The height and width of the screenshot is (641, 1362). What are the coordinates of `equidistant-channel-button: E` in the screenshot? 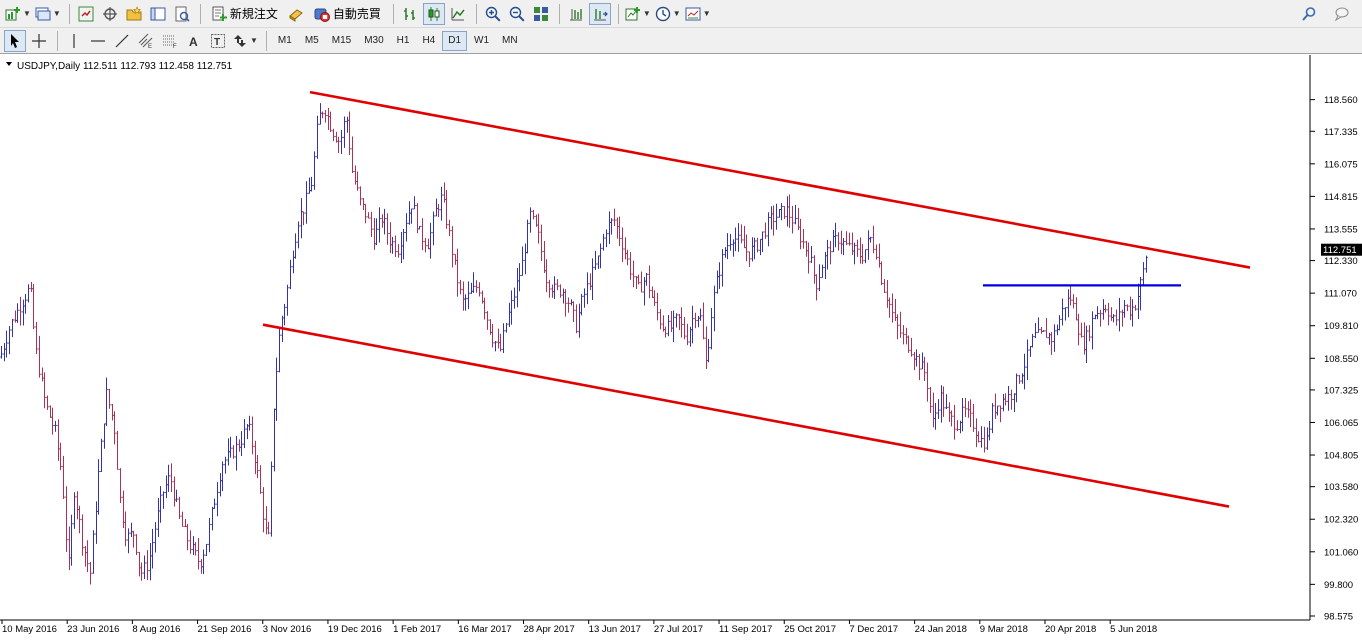 It's located at (146, 41).